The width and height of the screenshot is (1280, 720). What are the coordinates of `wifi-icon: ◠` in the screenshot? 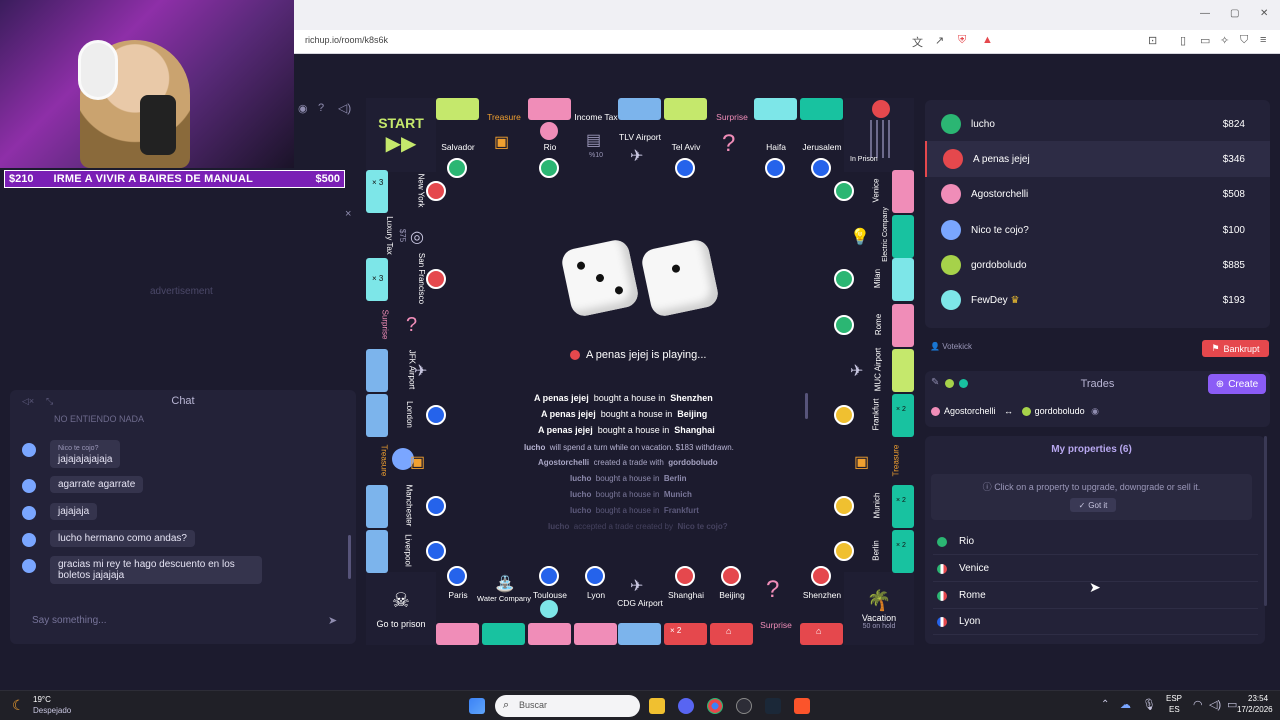 It's located at (1198, 704).